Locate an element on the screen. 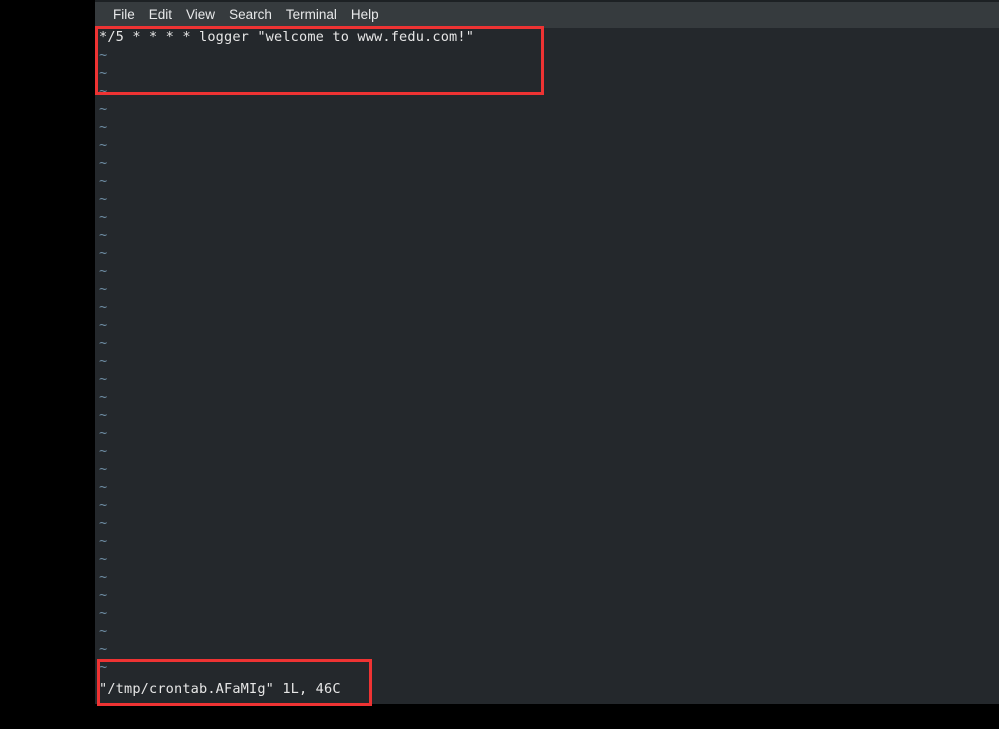 The height and width of the screenshot is (729, 999). menu-file: File is located at coordinates (124, 15).